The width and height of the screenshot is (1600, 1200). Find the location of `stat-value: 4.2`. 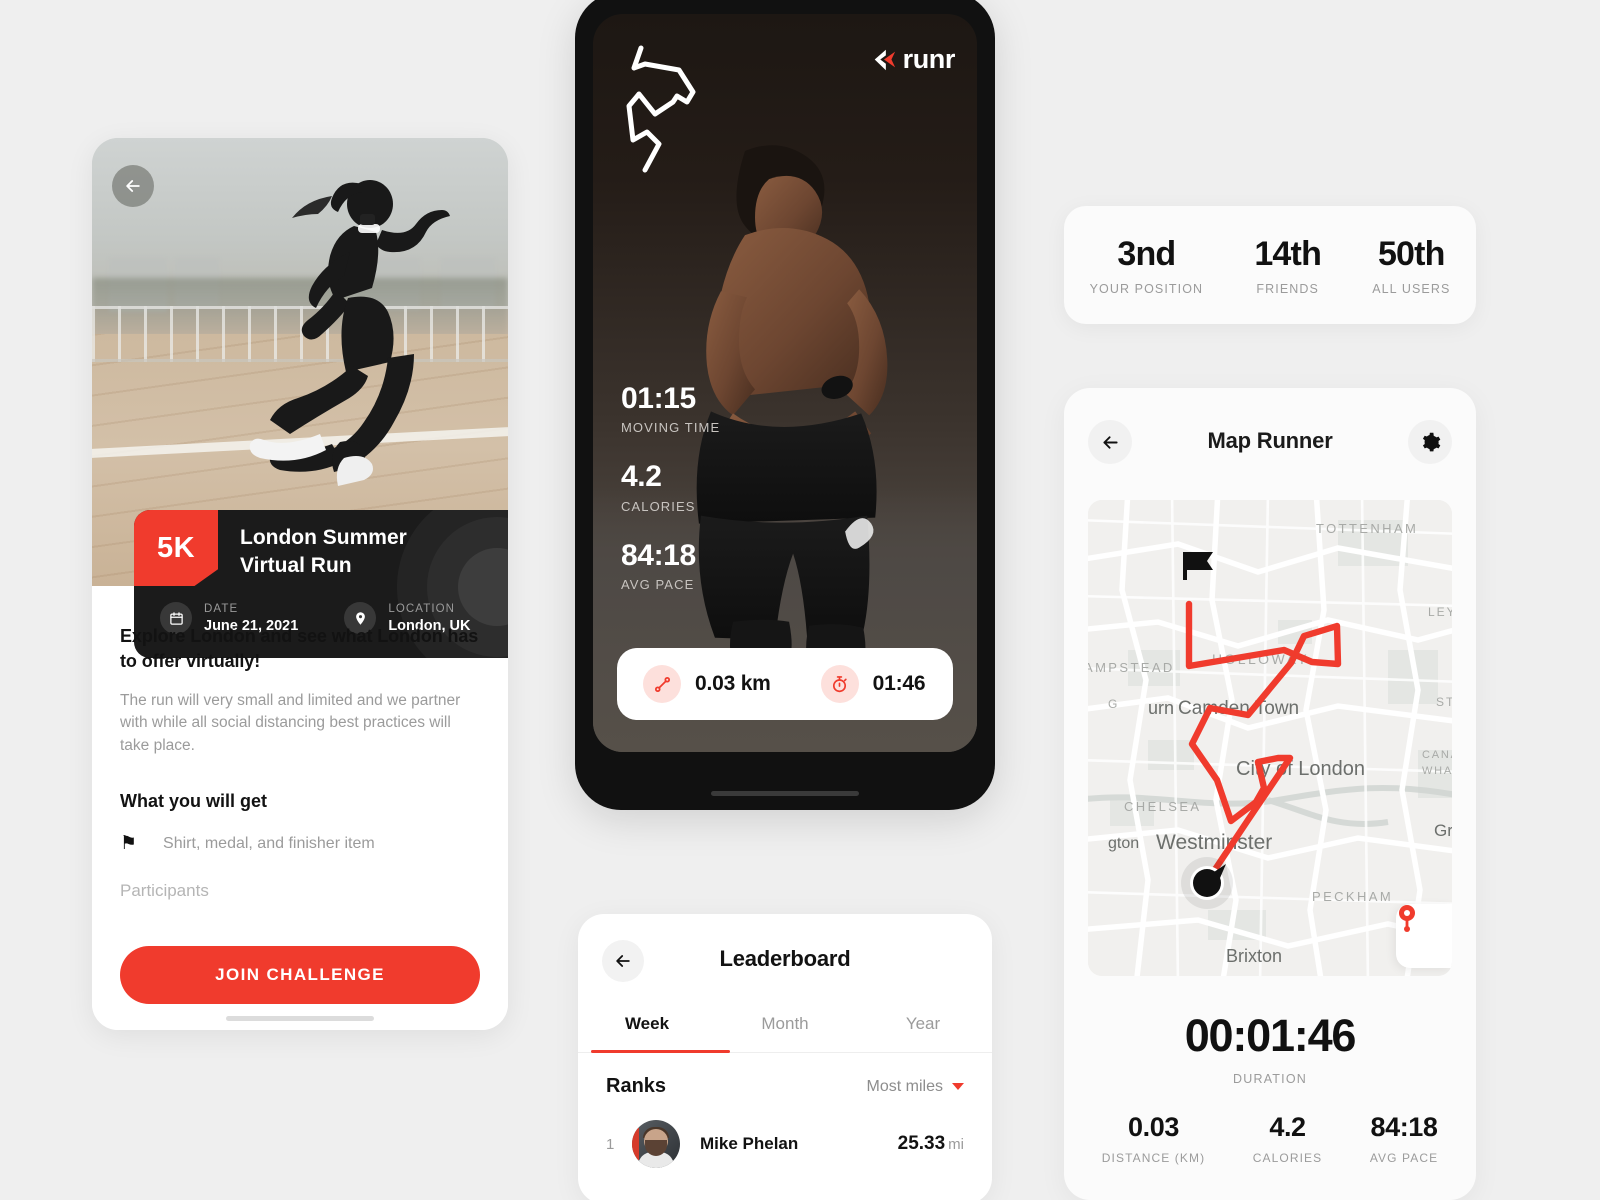

stat-value: 4.2 is located at coordinates (641, 476).